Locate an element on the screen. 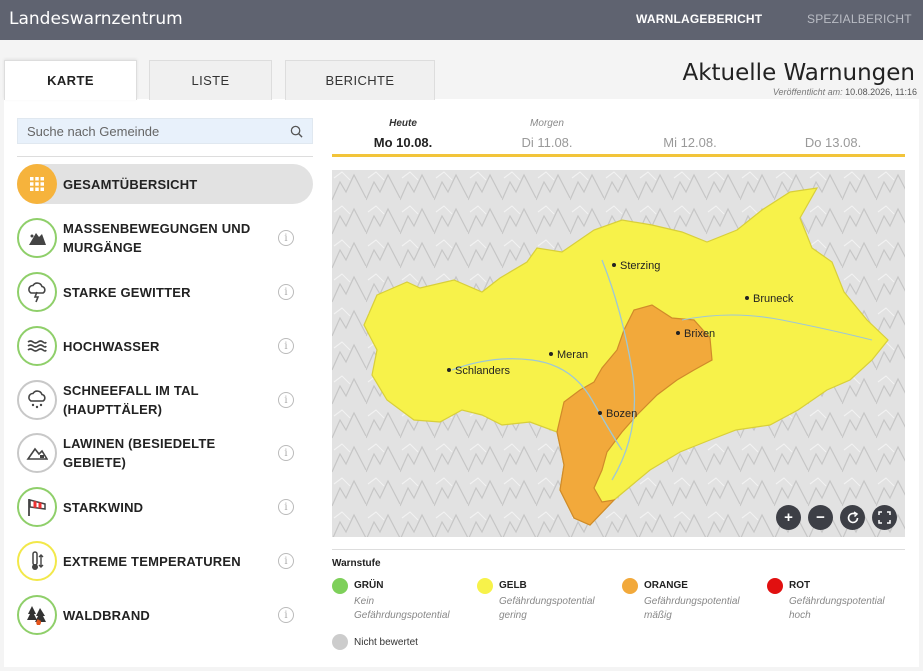  legend-desc: Gefährdungspotential gering is located at coordinates (547, 608).